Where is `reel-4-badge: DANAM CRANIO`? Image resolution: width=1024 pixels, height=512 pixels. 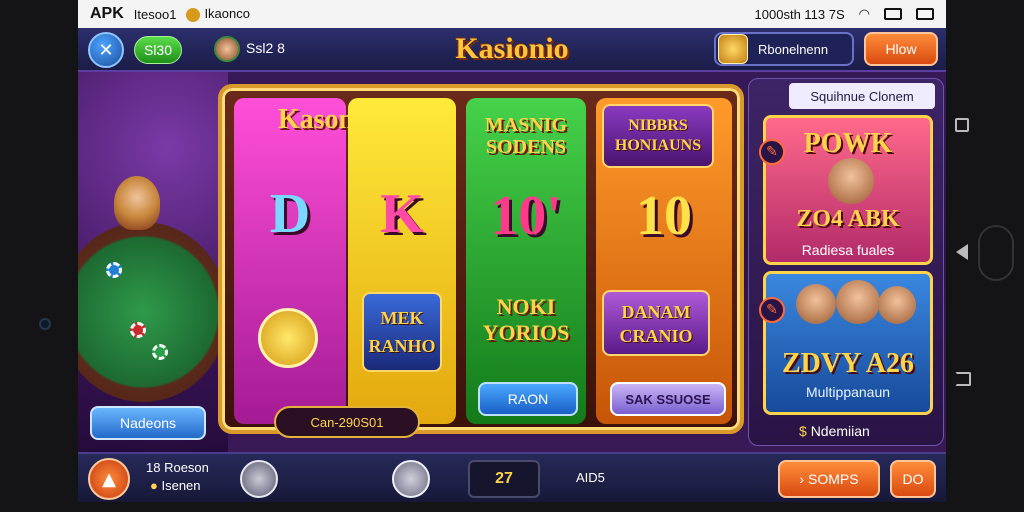
reel-4-badge: DANAM CRANIO is located at coordinates (656, 323).